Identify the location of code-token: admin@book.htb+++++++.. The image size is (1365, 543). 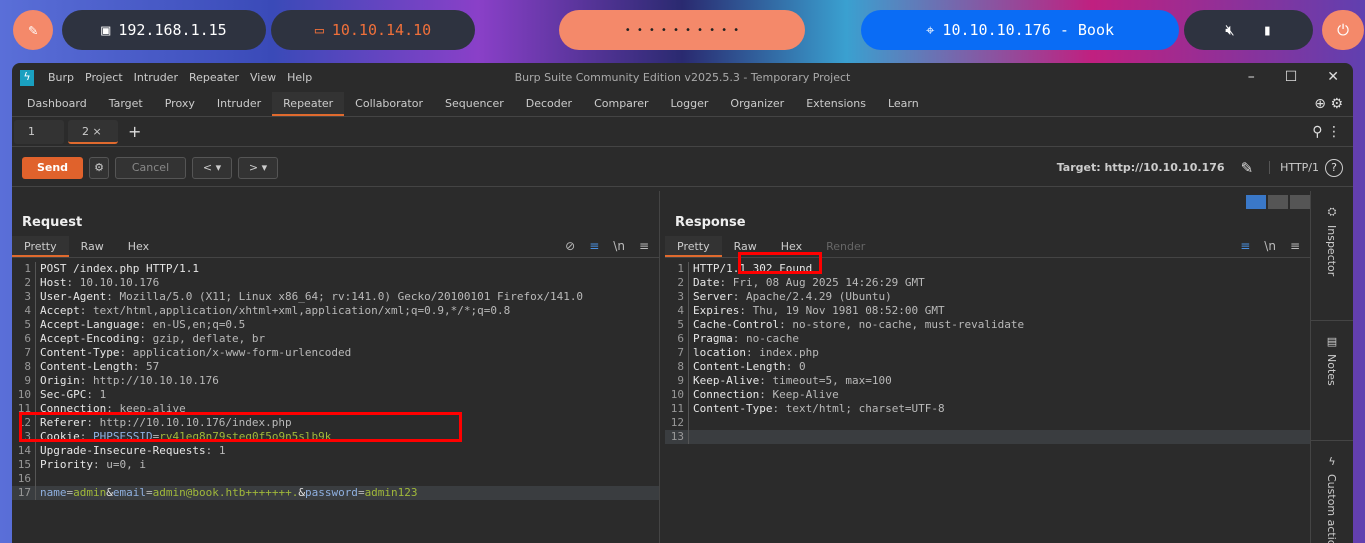
(225, 492).